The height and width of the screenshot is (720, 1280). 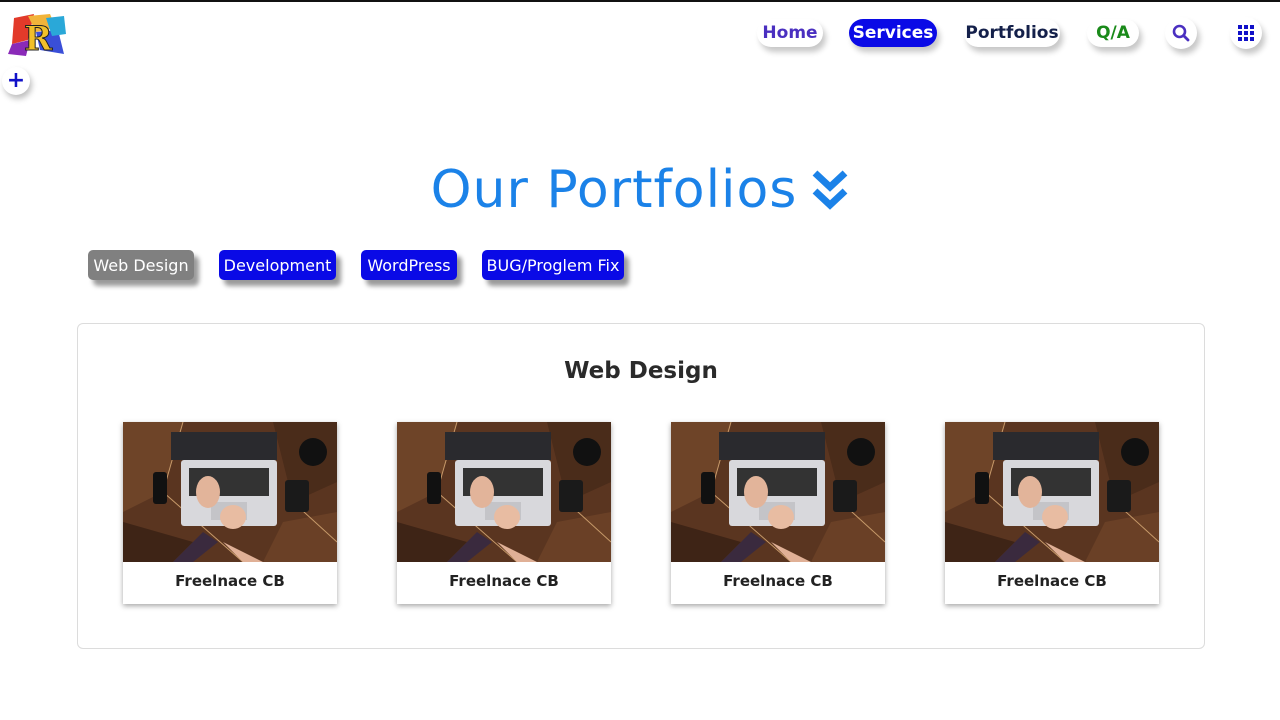 I want to click on nav-portfolios: Portfolios, so click(x=1012, y=33).